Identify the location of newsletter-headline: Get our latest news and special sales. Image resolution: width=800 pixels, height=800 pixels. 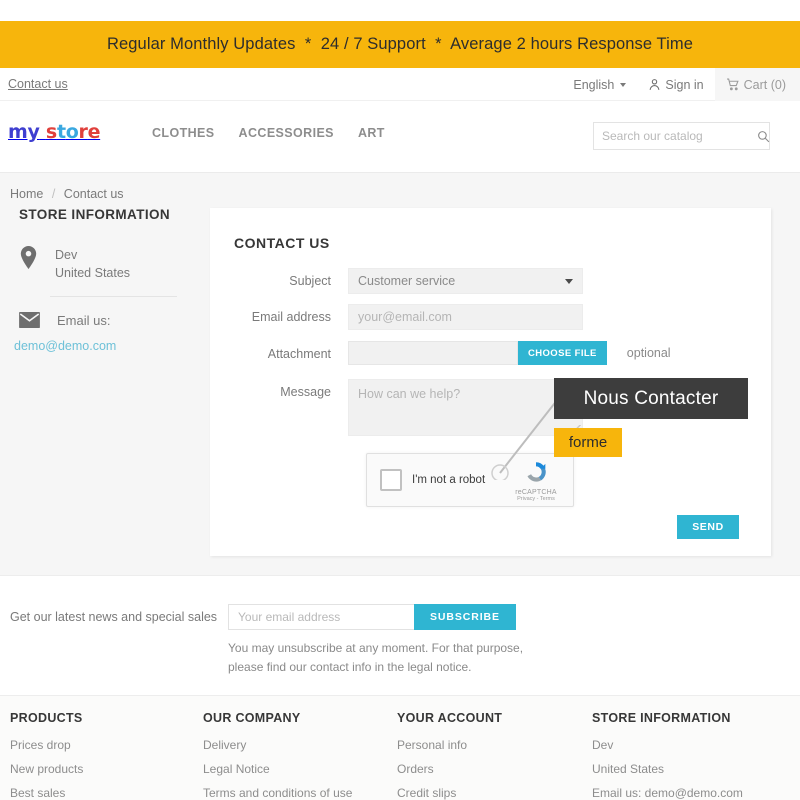
(114, 617).